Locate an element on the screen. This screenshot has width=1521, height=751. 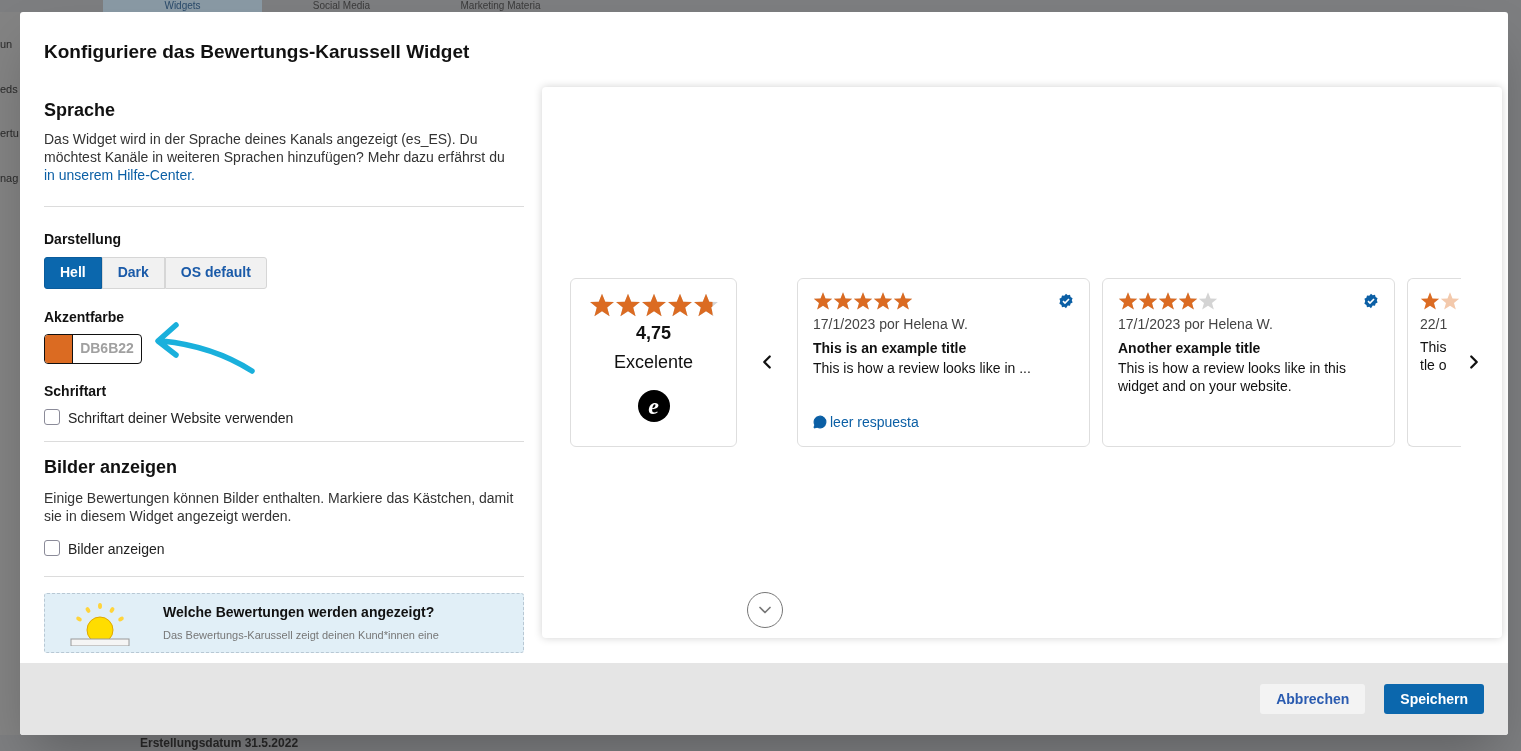
help-center-link: in unserem Hilfe-Center. is located at coordinates (119, 174).